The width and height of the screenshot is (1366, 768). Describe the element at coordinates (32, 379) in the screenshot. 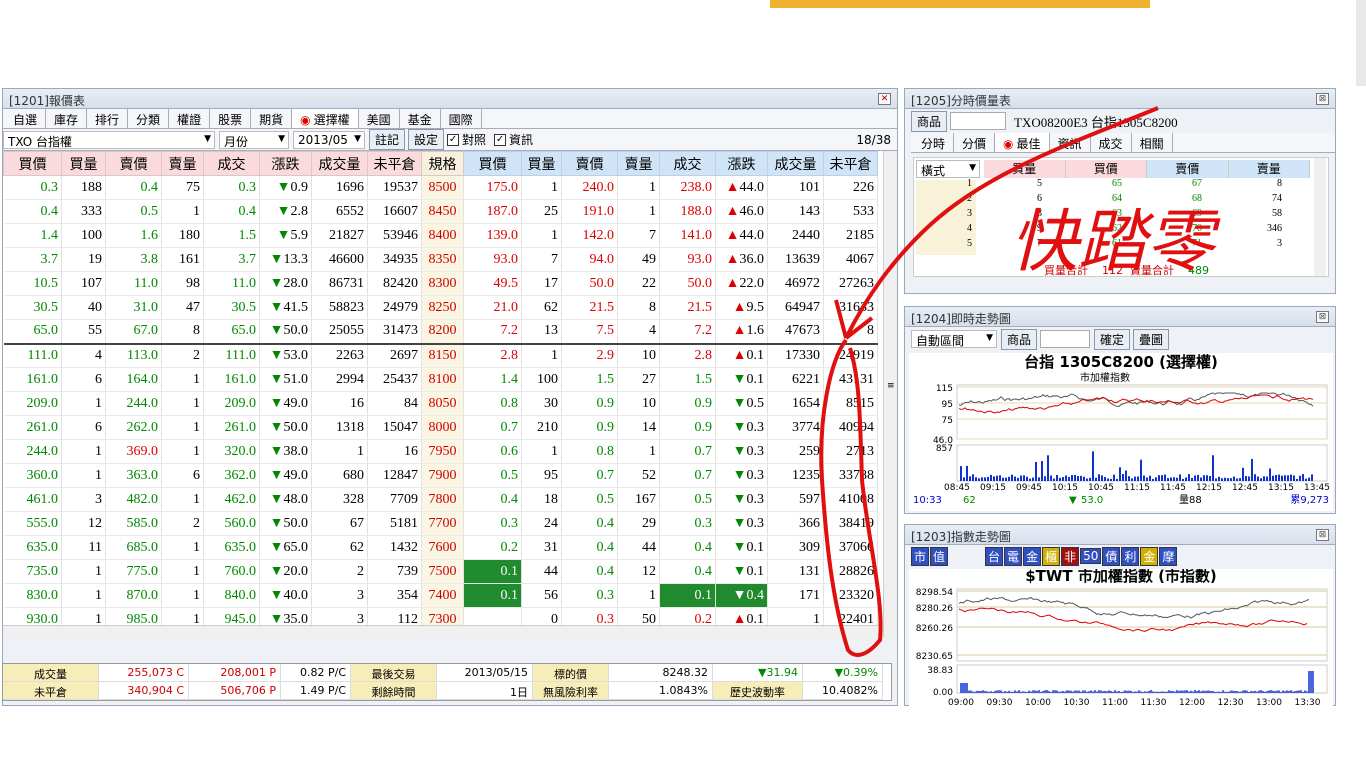

I see `call-cell: 161.0` at that location.